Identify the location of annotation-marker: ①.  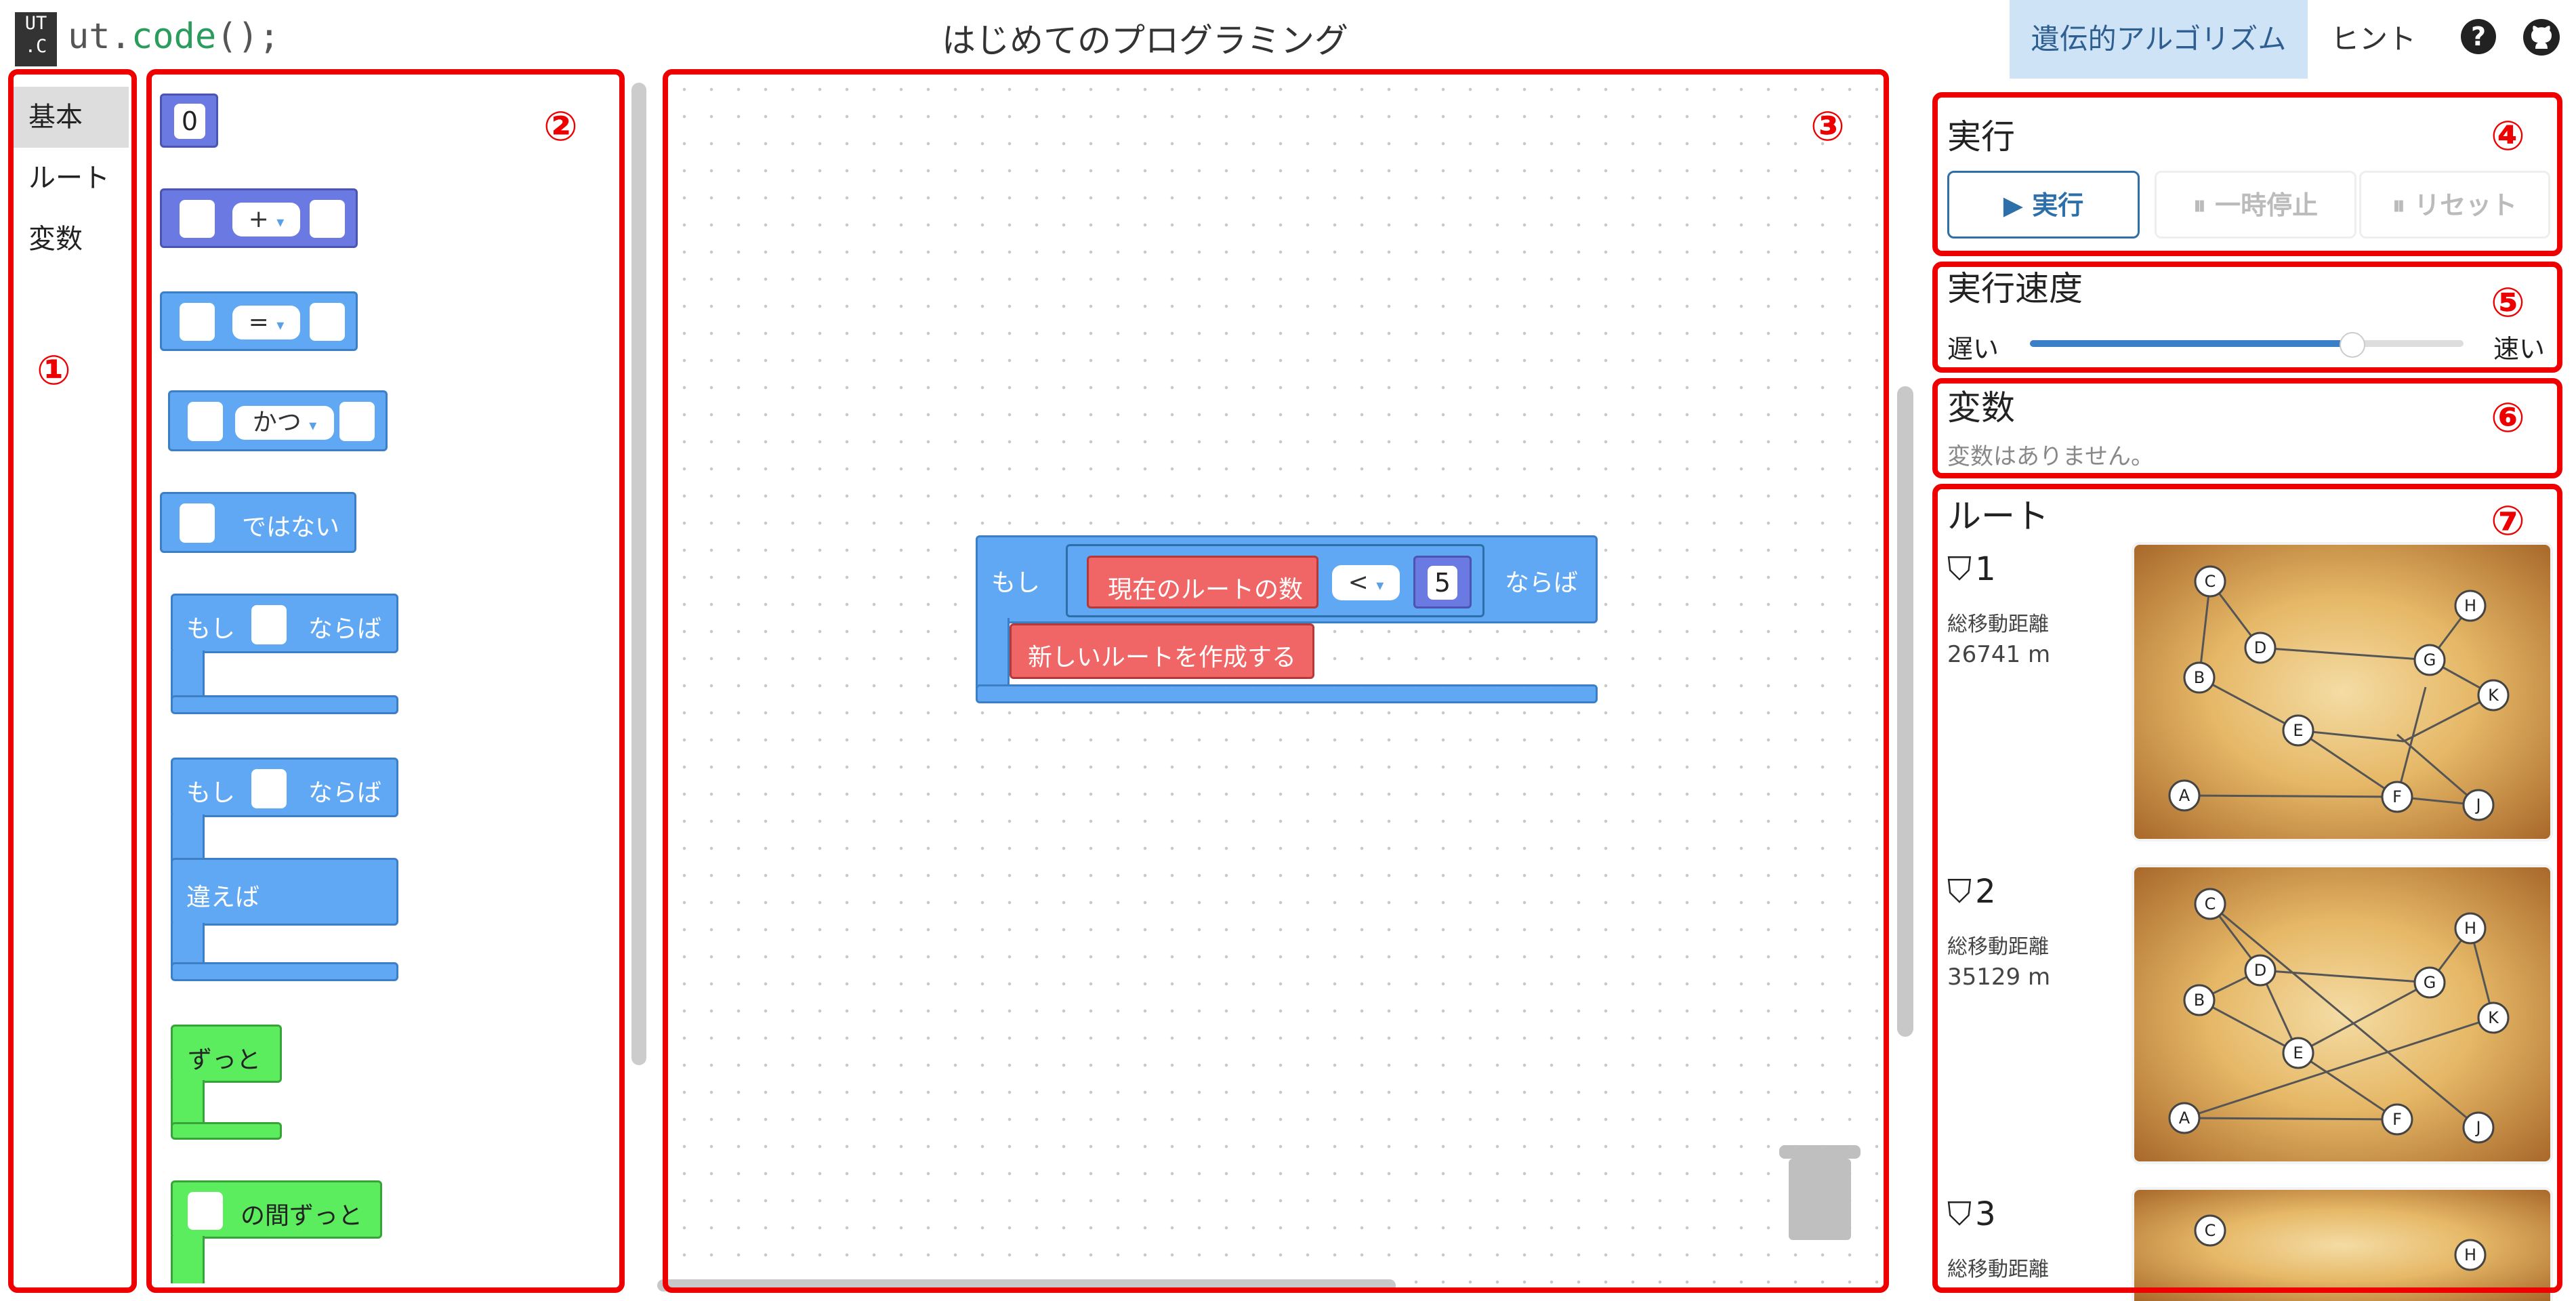
(54, 370).